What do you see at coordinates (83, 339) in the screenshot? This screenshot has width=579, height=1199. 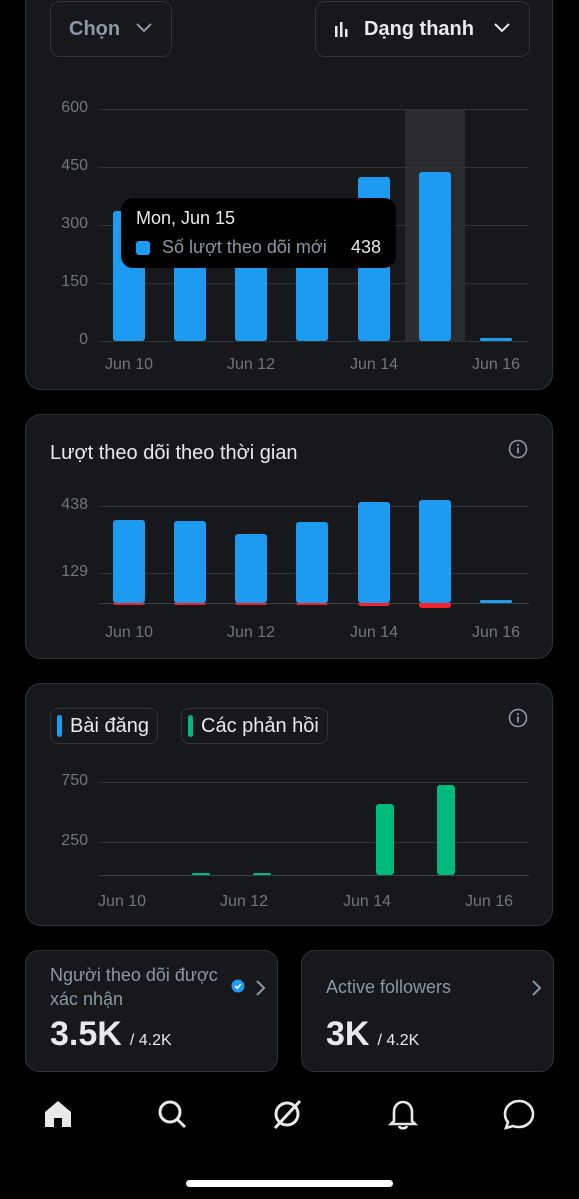 I see `y-tick-label: 0` at bounding box center [83, 339].